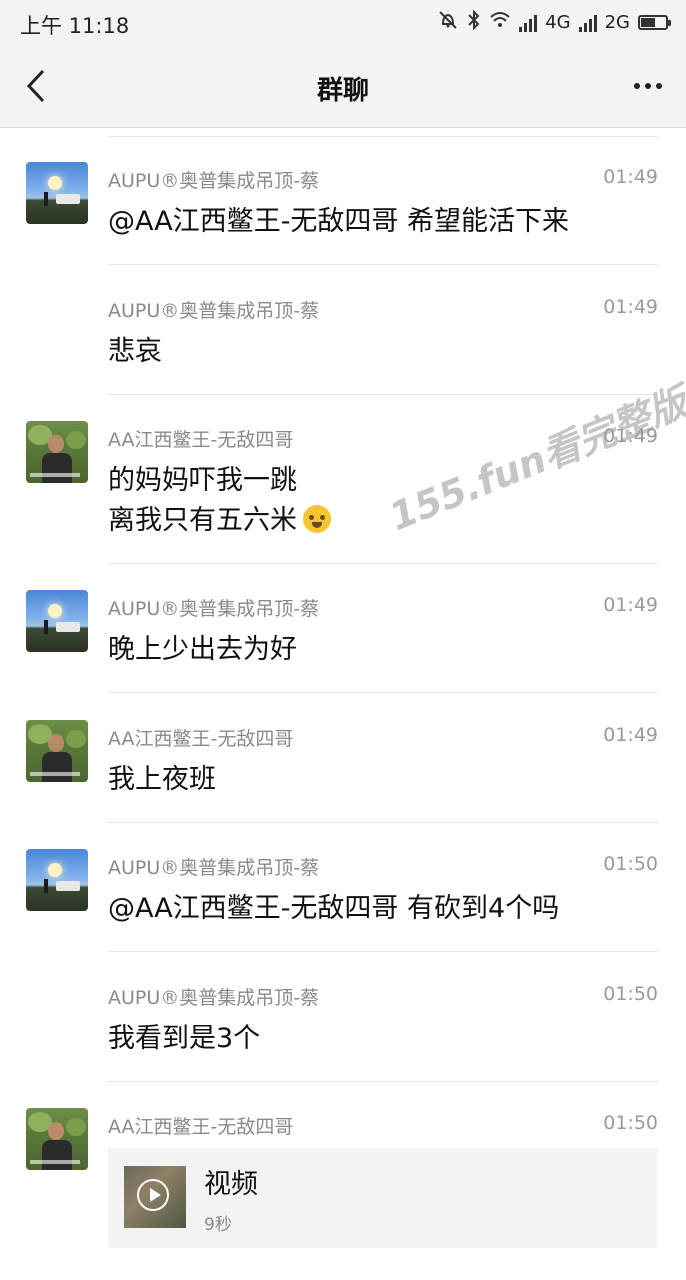  I want to click on video-thumbnail, so click(155, 1197).